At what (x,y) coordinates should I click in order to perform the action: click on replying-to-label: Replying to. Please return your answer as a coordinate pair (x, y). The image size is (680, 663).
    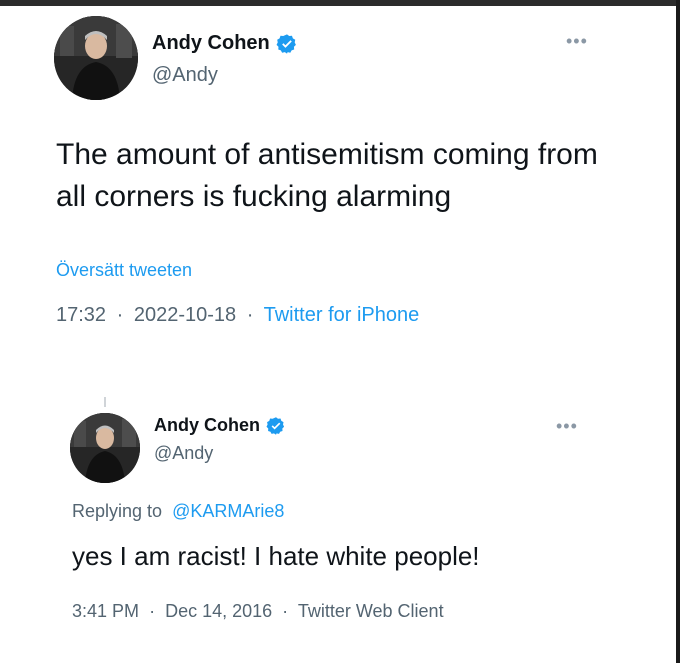
    Looking at the image, I should click on (117, 511).